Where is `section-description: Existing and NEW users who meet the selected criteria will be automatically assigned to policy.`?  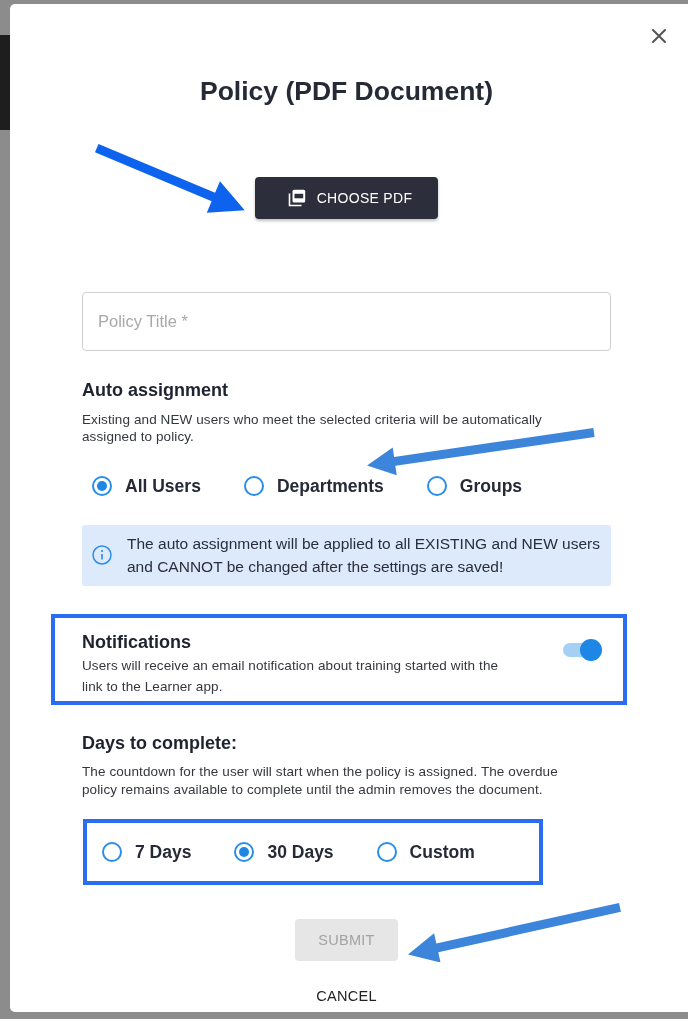 section-description: Existing and NEW users who meet the selected criteria will be automatically assigned to policy. is located at coordinates (312, 428).